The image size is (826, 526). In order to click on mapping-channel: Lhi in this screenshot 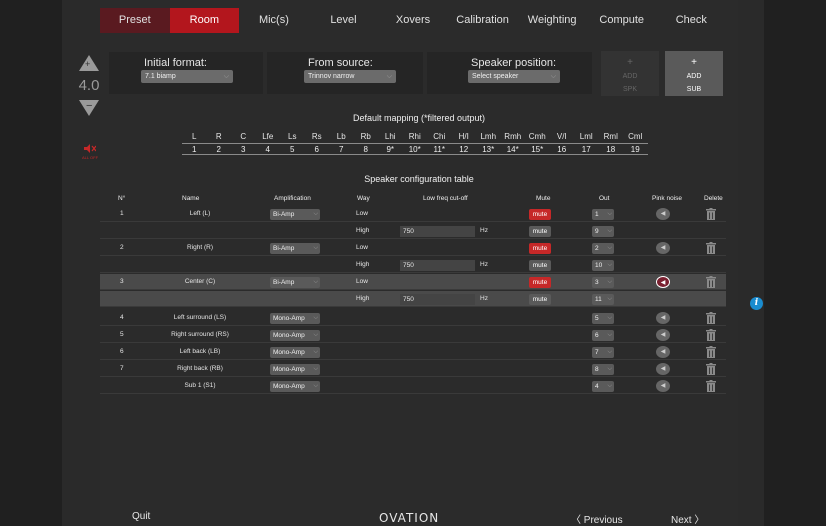, I will do `click(390, 136)`.